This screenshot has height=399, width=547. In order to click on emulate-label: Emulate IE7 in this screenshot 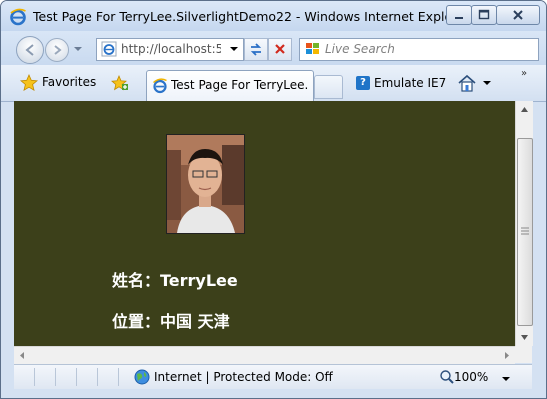, I will do `click(410, 83)`.